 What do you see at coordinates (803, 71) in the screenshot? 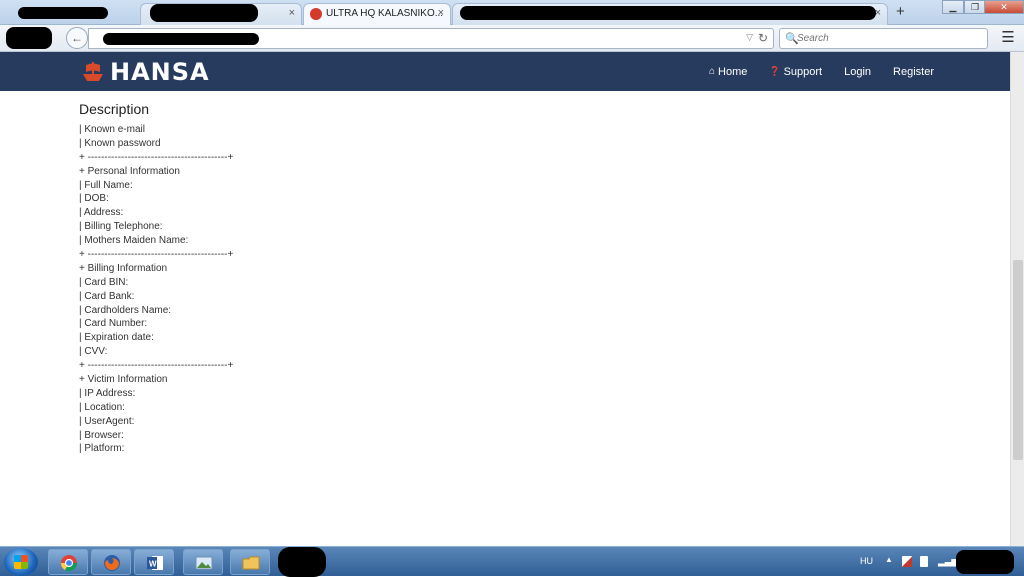
I see `nav-support-label: Support` at bounding box center [803, 71].